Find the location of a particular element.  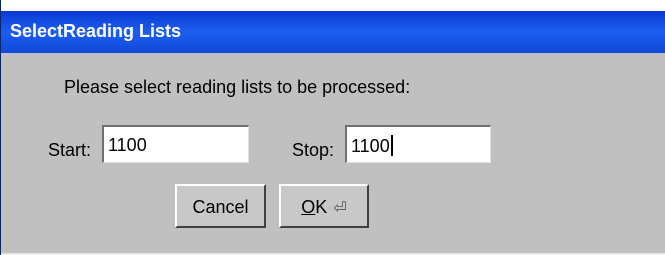

stop-label: Stop: is located at coordinates (313, 150).